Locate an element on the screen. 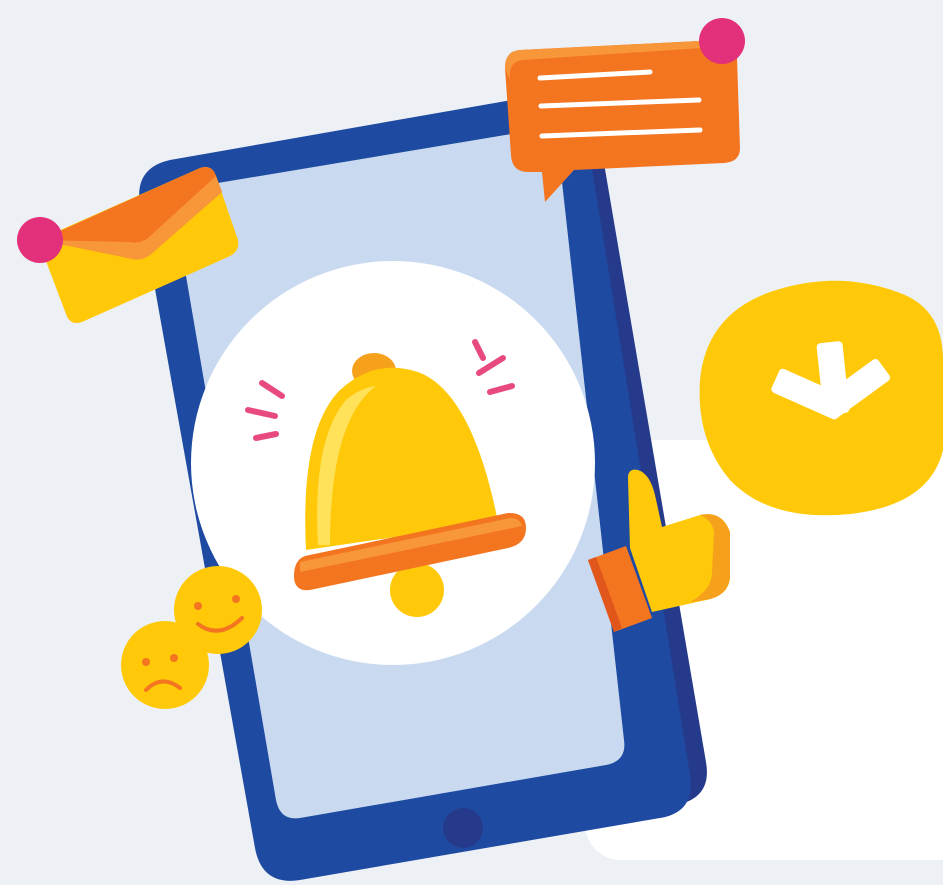 Image resolution: width=943 pixels, height=885 pixels. chat-notification-dot is located at coordinates (722, 41).